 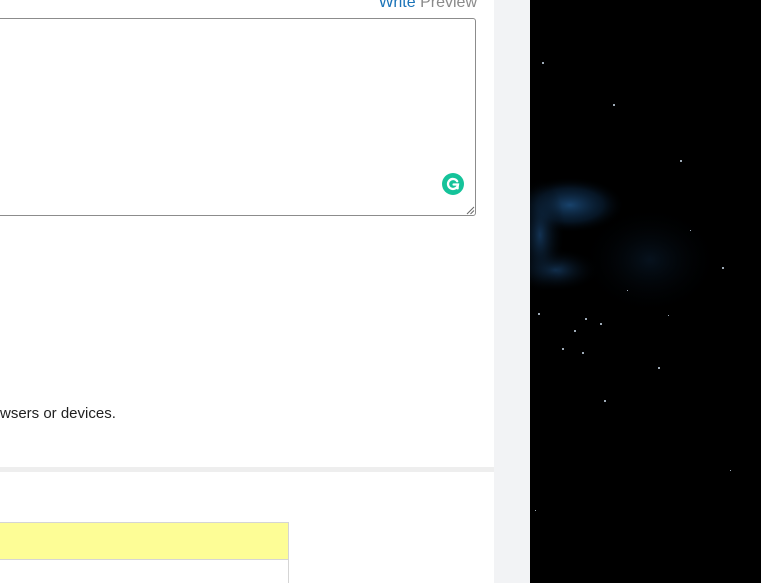 I want to click on section-divider, so click(x=247, y=469).